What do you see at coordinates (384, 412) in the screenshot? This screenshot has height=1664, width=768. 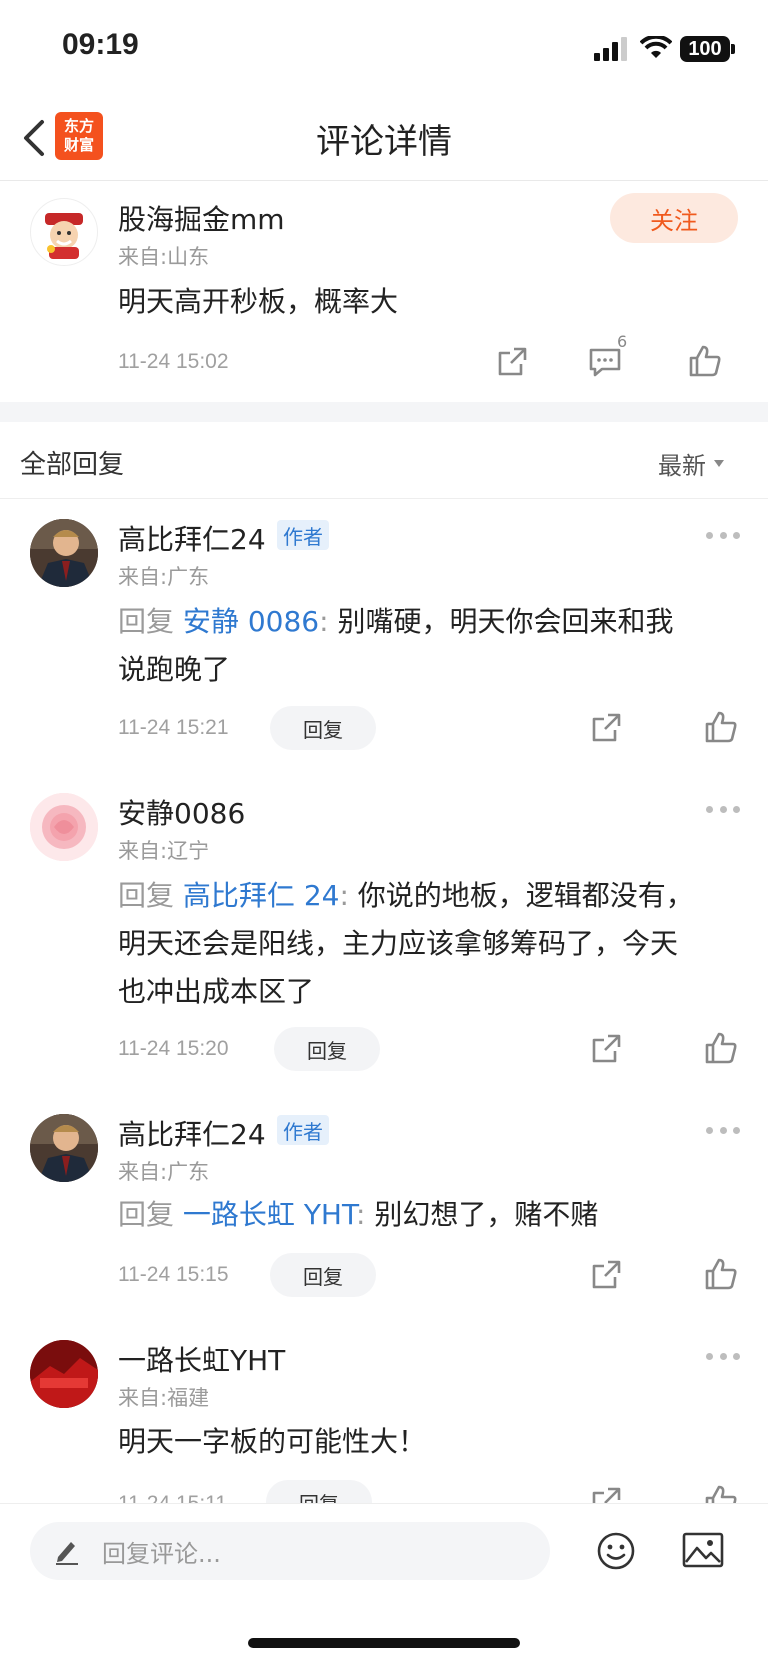 I see `section-divider` at bounding box center [384, 412].